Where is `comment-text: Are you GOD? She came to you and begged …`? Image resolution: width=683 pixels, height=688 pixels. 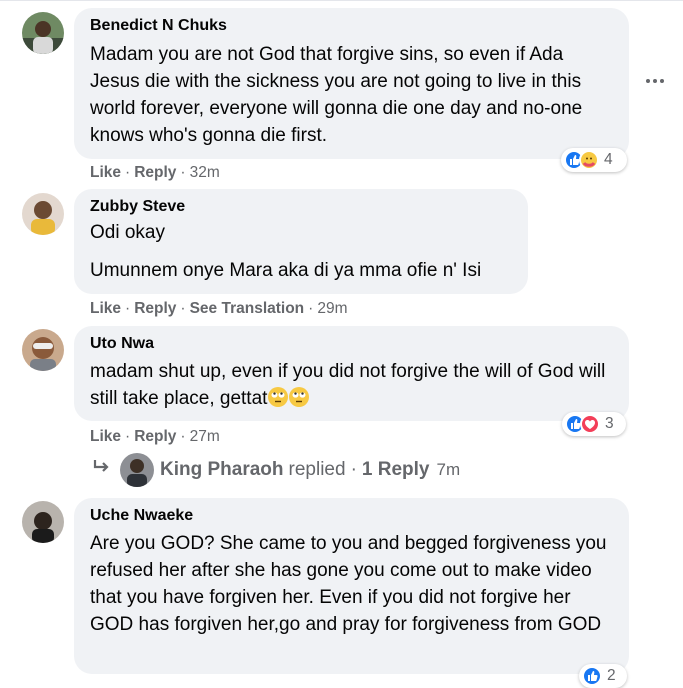 comment-text: Are you GOD? She came to you and begged … is located at coordinates (348, 584).